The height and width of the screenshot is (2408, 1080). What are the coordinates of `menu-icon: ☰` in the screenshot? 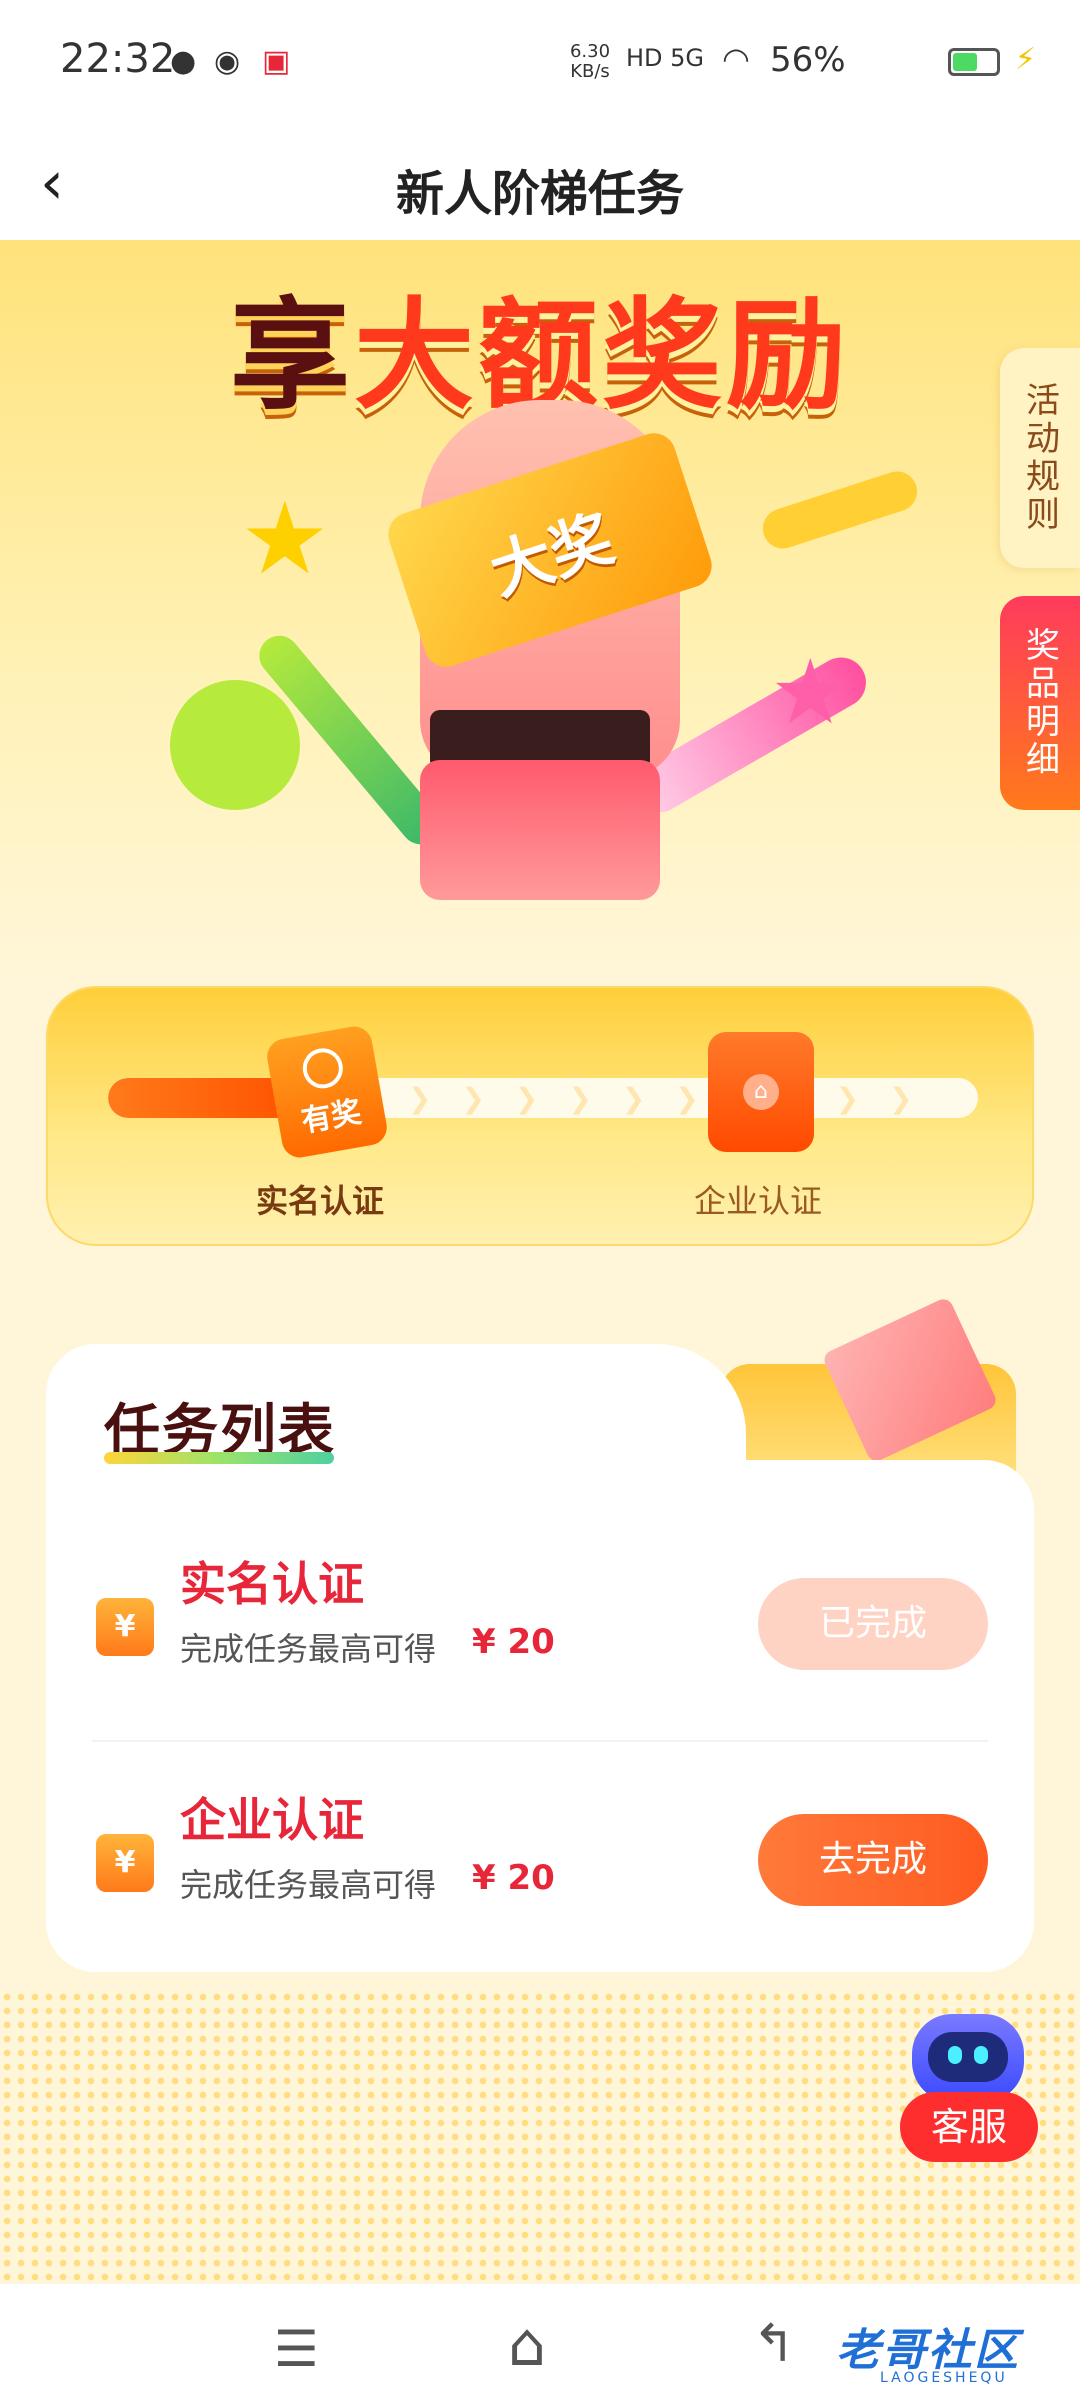 It's located at (296, 2349).